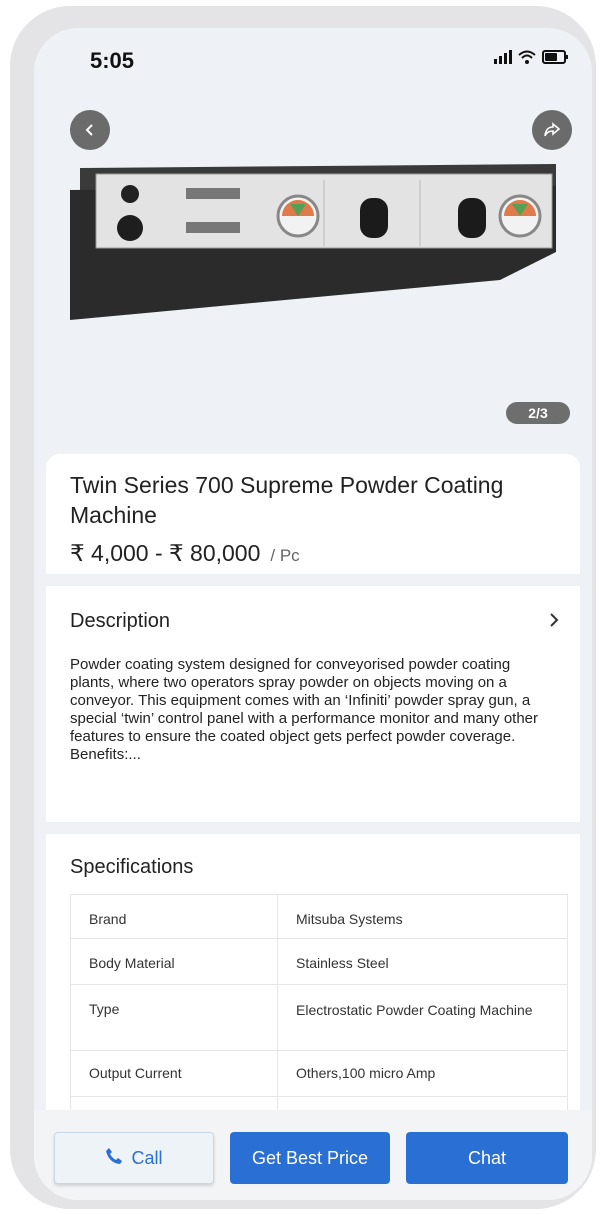 The height and width of the screenshot is (1215, 606). Describe the element at coordinates (174, 1073) in the screenshot. I see `spec-label: Output Current` at that location.